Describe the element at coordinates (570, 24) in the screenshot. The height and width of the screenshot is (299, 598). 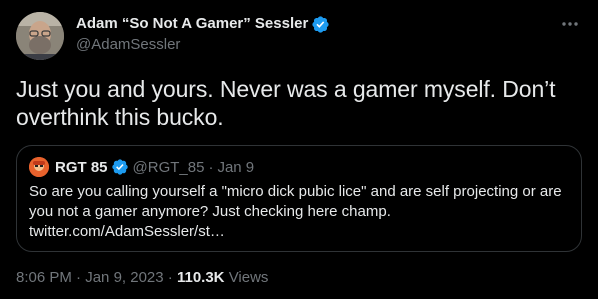
I see `more-horizontal-icon` at that location.